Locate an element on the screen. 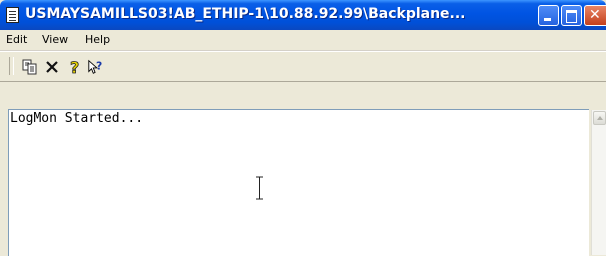  copy-icon is located at coordinates (30, 67).